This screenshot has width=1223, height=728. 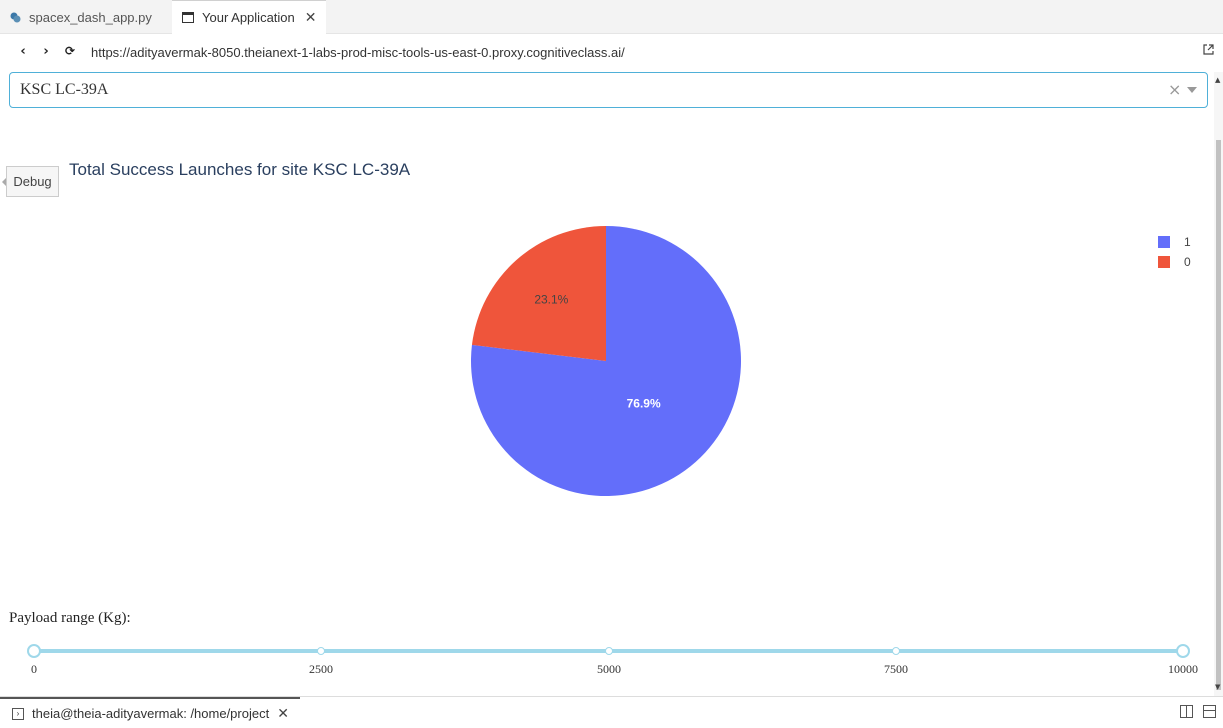 I want to click on refresh-icon: ⟳, so click(x=70, y=52).